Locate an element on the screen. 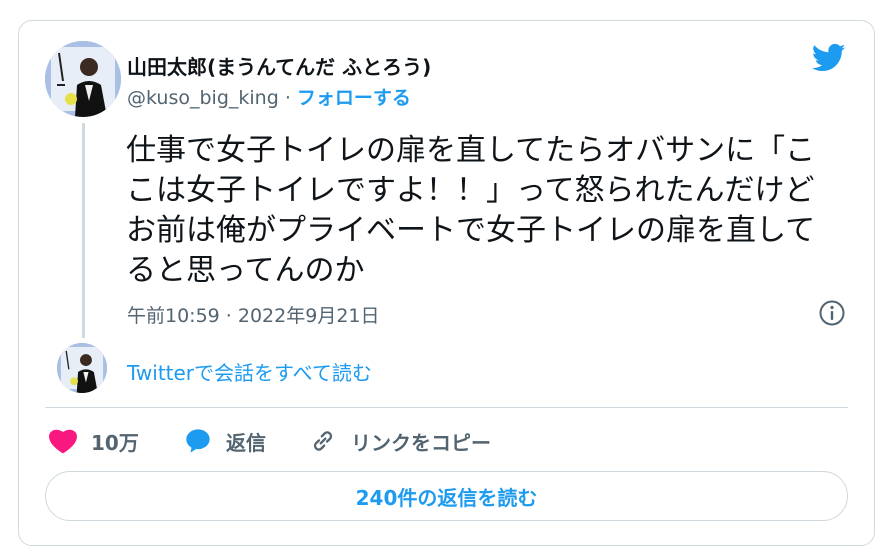  conversation-avatar is located at coordinates (82, 368).